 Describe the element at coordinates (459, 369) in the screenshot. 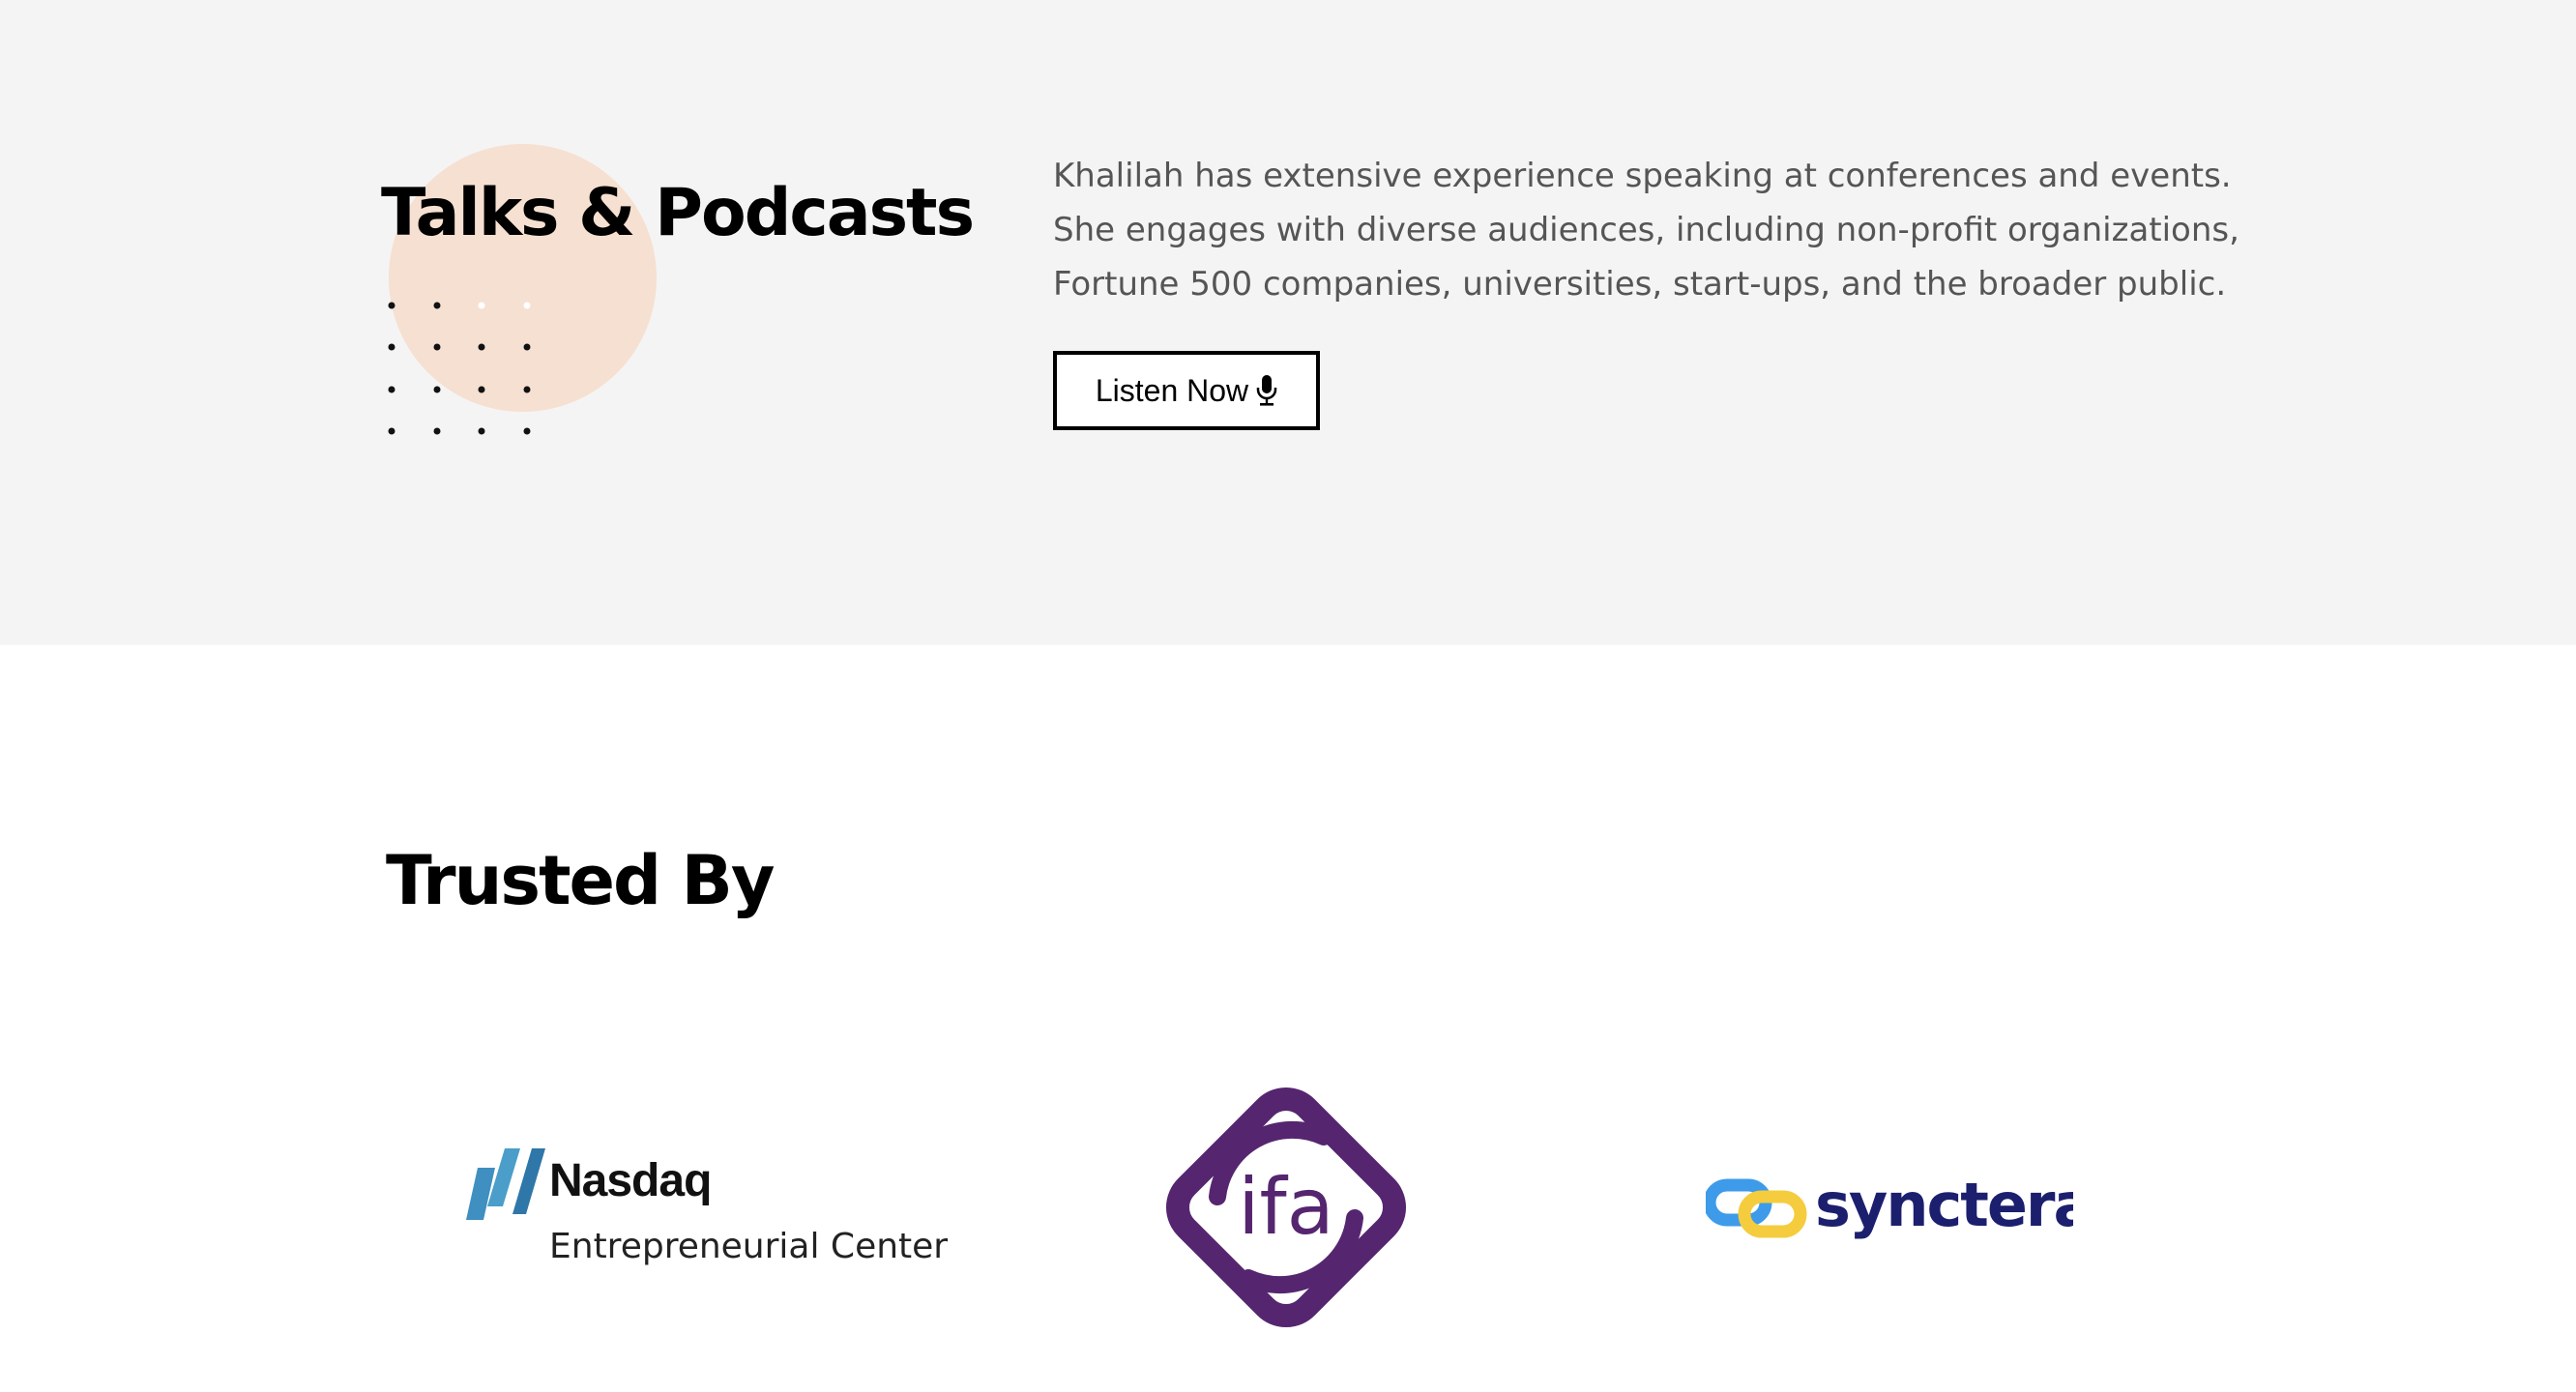

I see `decorative-dot-grid` at that location.